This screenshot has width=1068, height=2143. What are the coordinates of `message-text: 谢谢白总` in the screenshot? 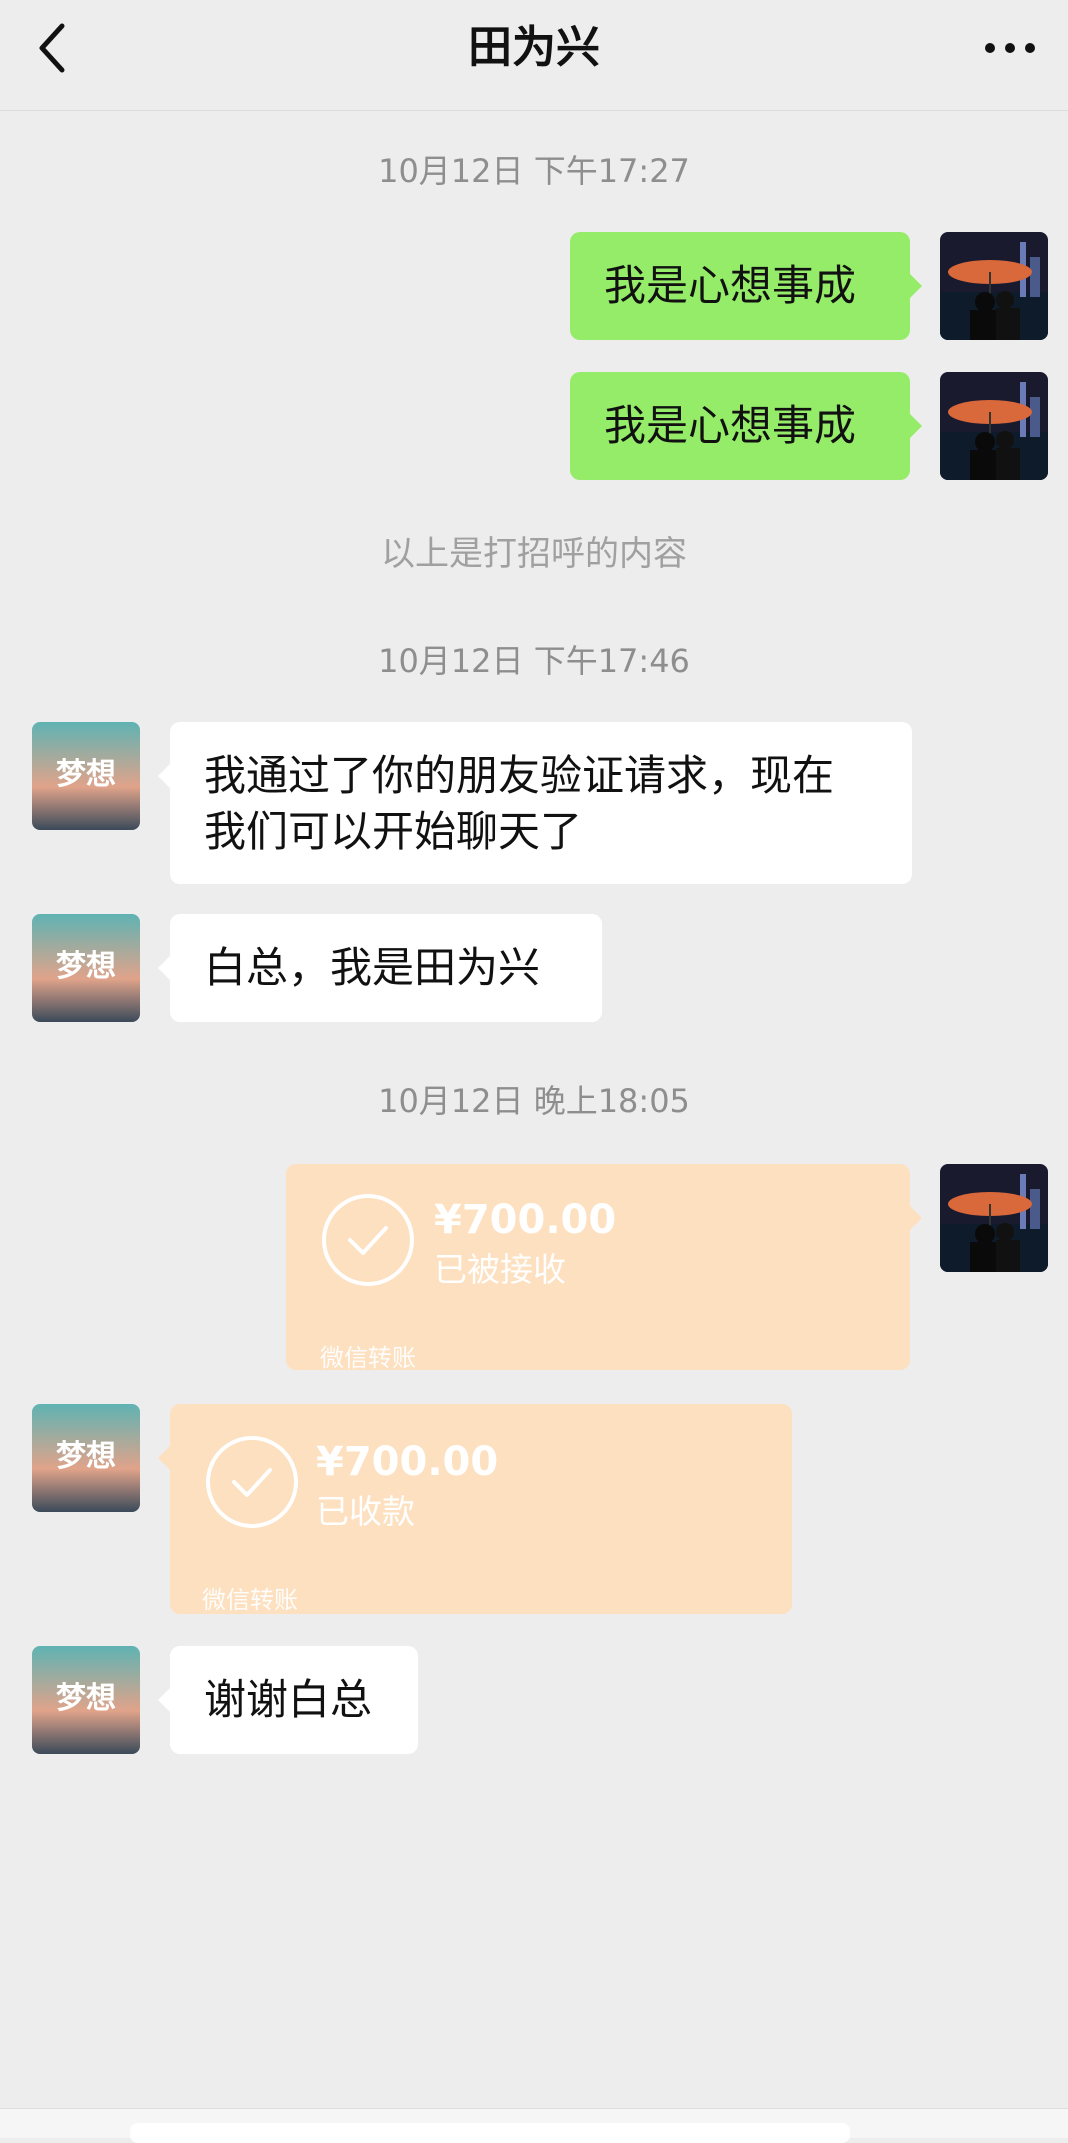 It's located at (288, 1699).